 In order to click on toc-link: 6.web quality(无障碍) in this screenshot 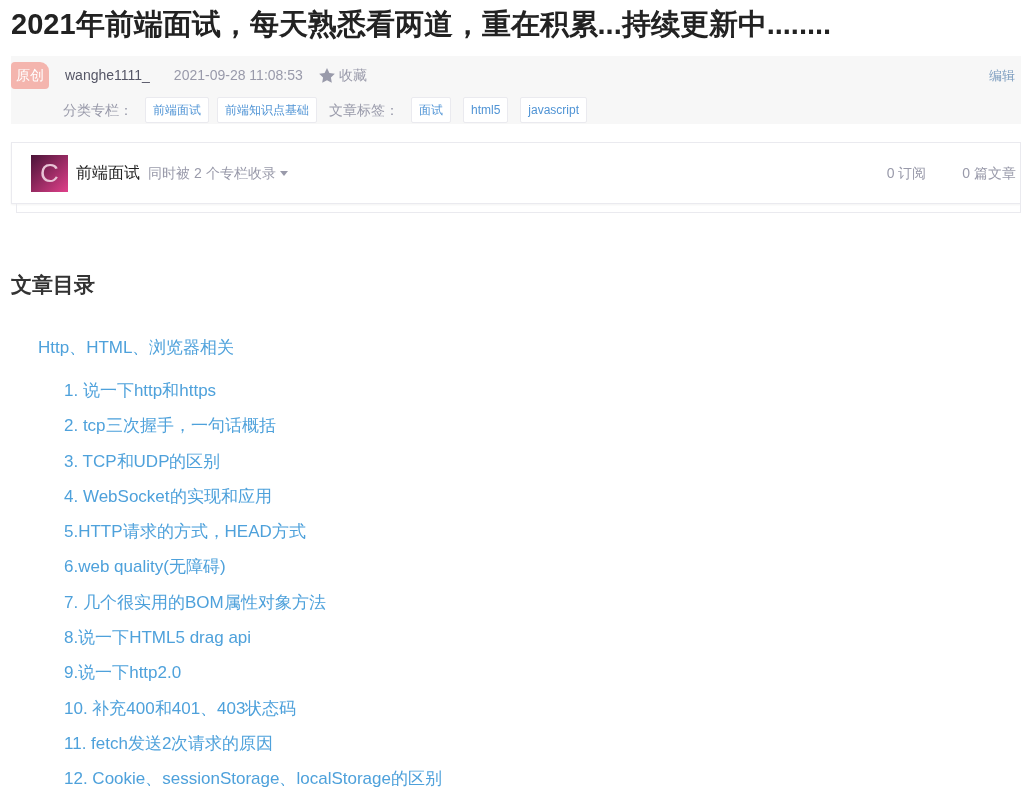, I will do `click(145, 567)`.